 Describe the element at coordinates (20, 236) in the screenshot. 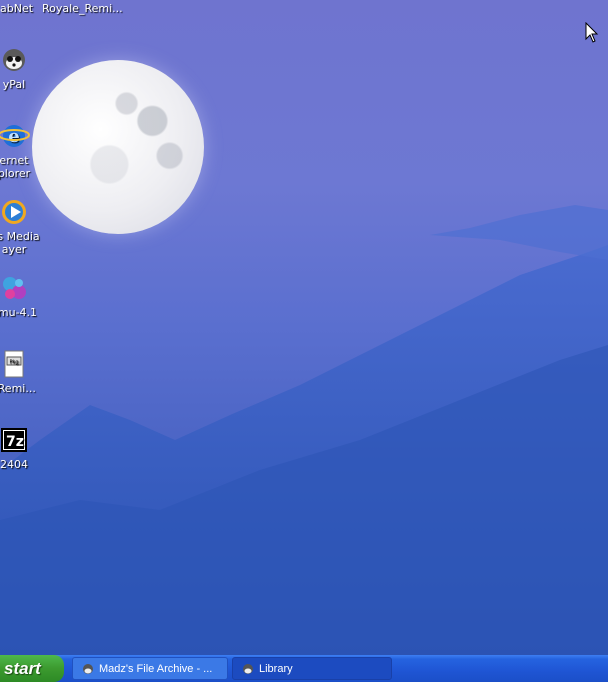

I see `icon-label: ws Media` at that location.